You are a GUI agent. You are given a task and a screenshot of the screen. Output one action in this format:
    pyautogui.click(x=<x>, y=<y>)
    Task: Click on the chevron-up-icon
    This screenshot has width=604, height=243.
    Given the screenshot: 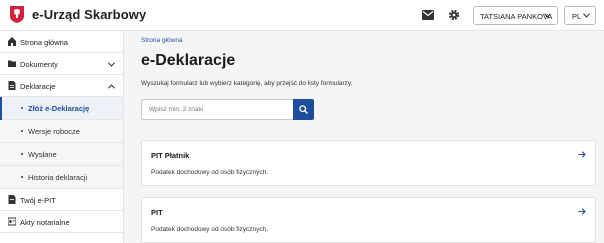 What is the action you would take?
    pyautogui.click(x=111, y=86)
    